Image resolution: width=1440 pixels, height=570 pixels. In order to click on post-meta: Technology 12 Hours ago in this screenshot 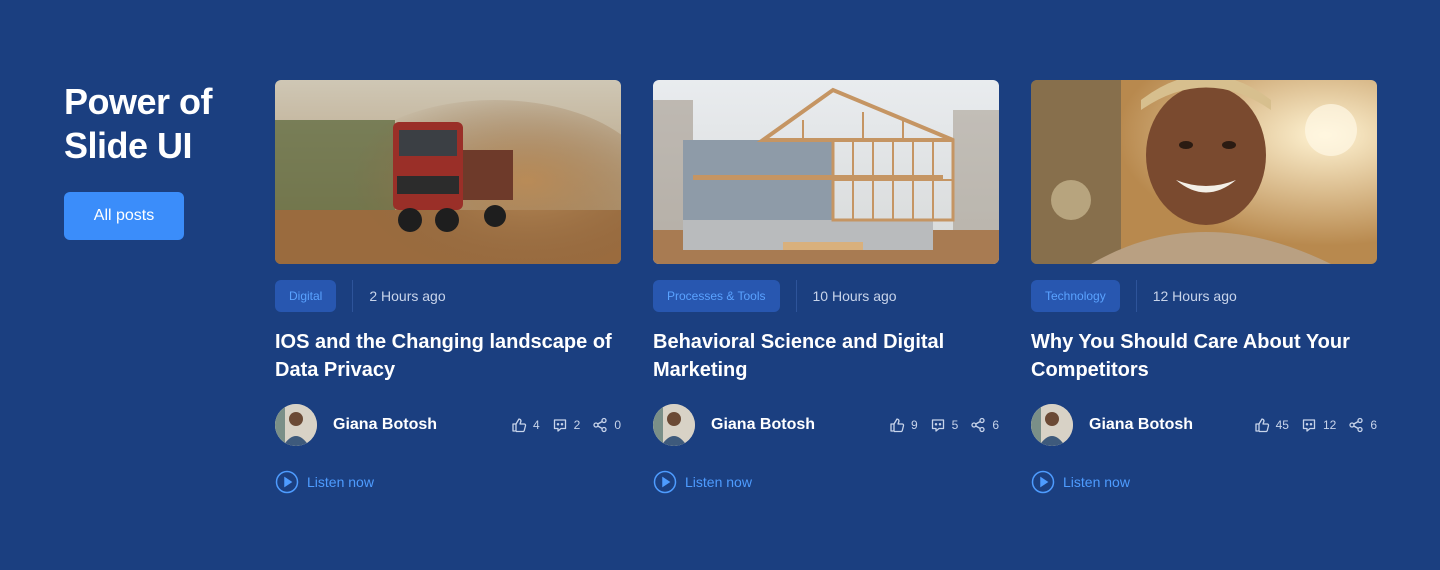, I will do `click(1204, 296)`.